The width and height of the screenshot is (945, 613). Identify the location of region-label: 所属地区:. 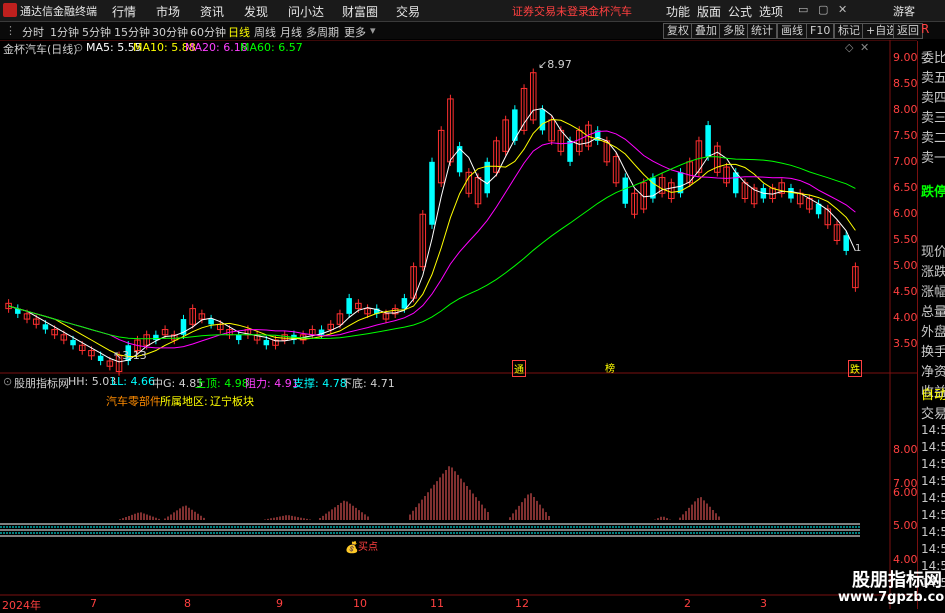
(184, 401).